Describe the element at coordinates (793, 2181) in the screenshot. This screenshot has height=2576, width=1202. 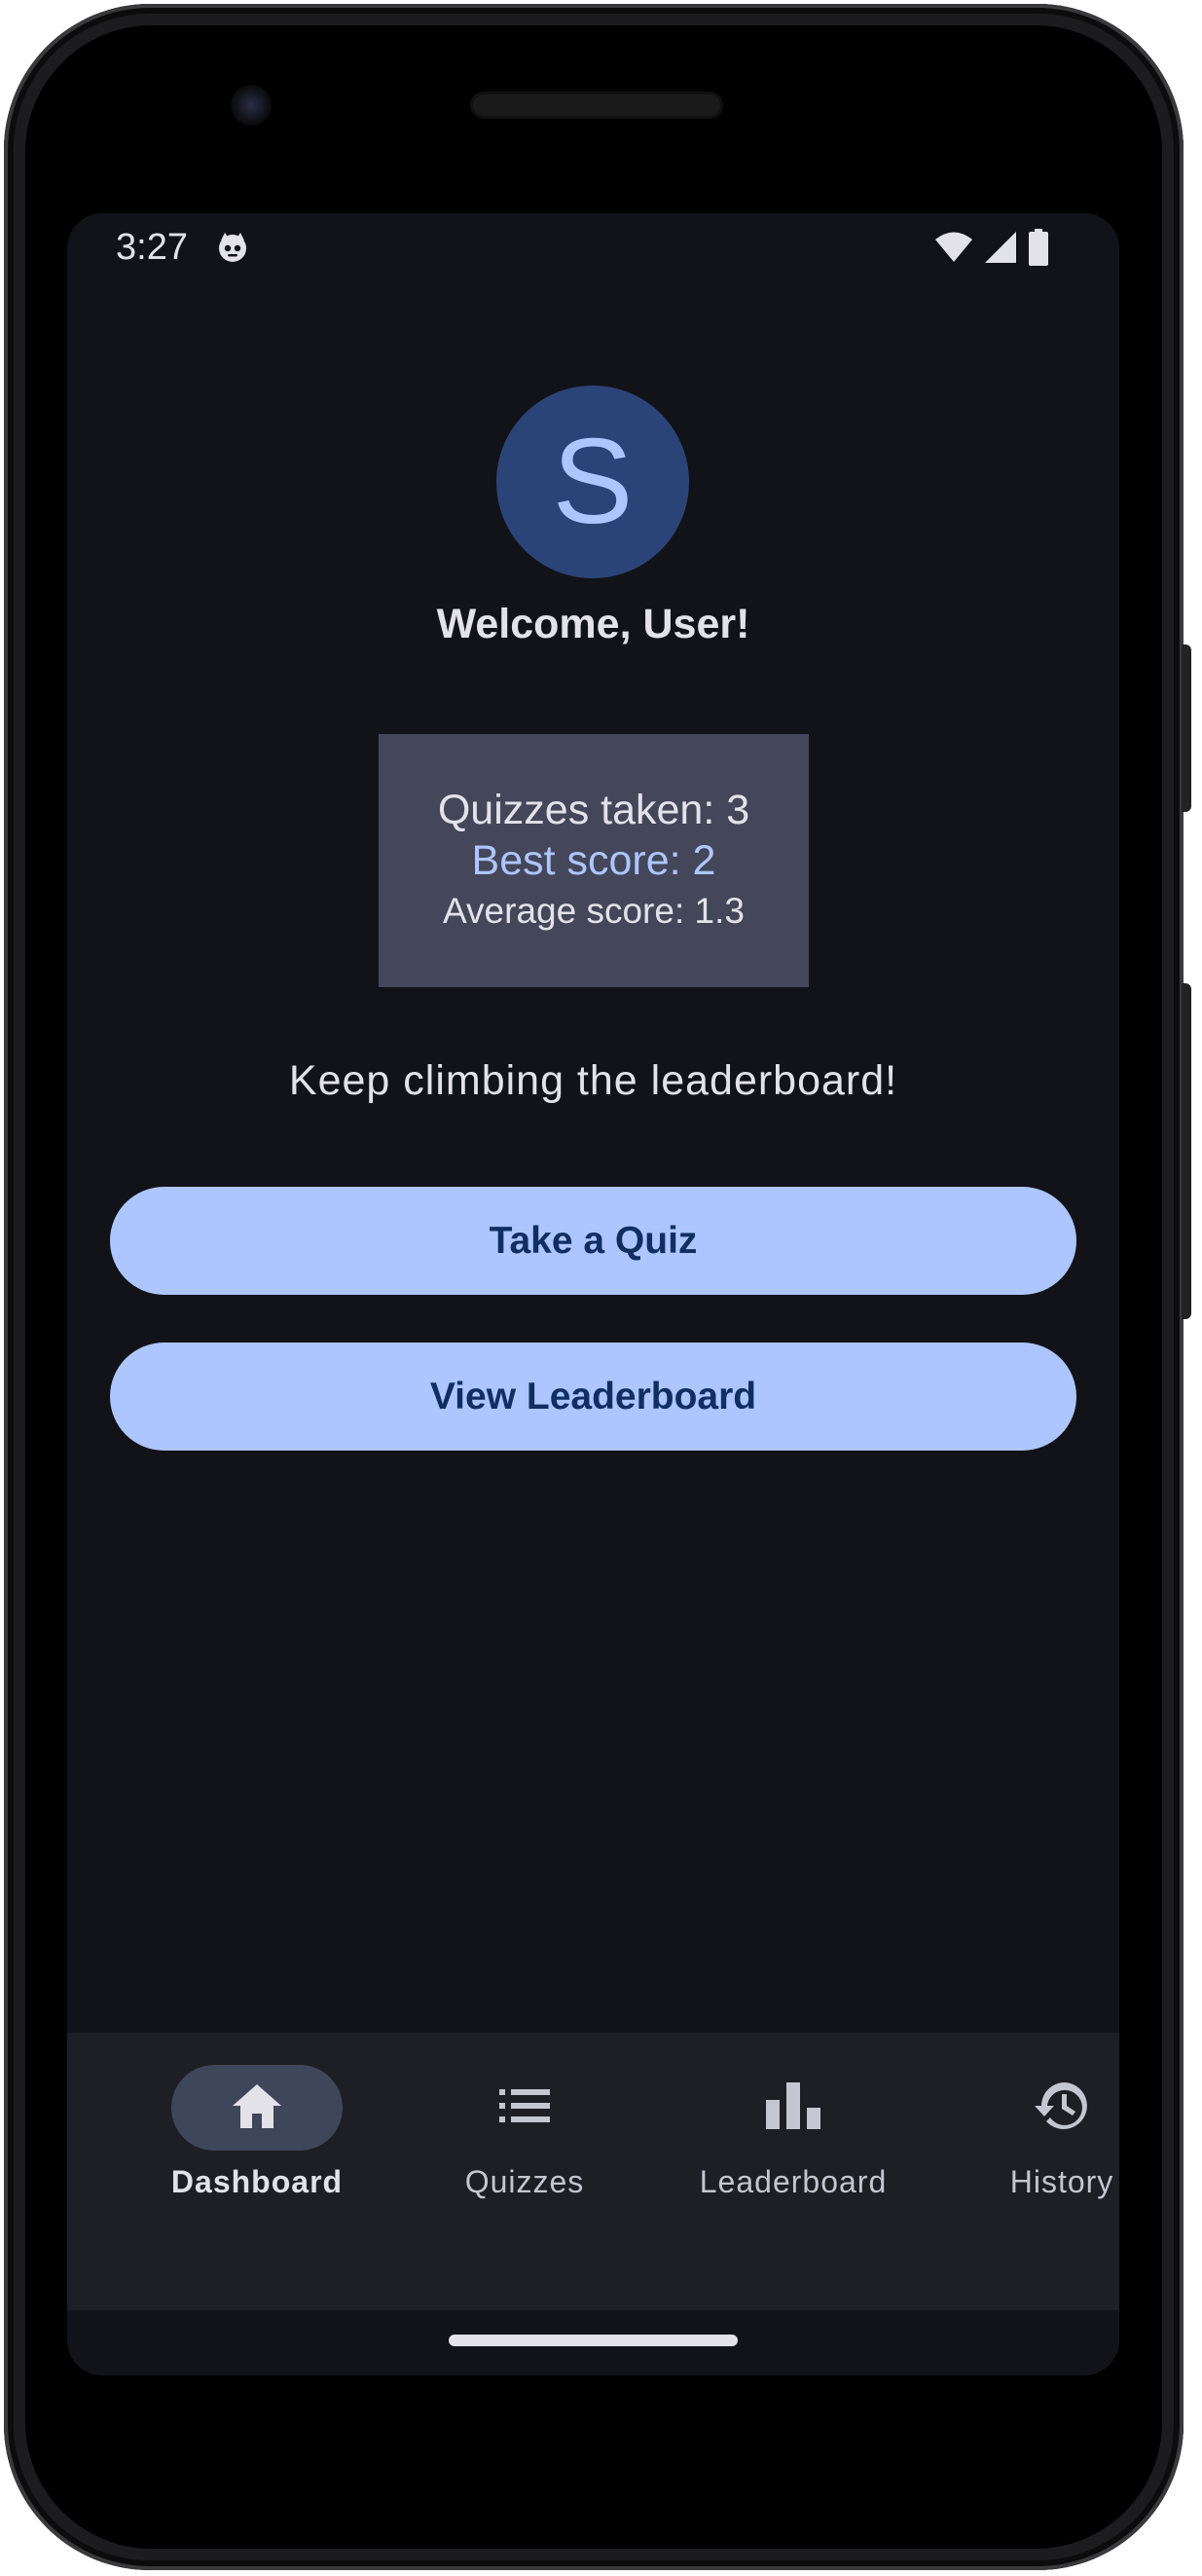
I see `nav-label-leaderboard: Leaderboard` at that location.